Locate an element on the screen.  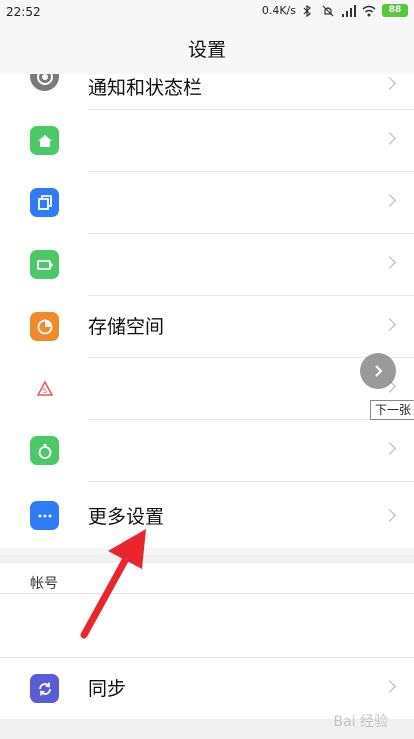
settings-item-label: 同步 is located at coordinates (107, 689).